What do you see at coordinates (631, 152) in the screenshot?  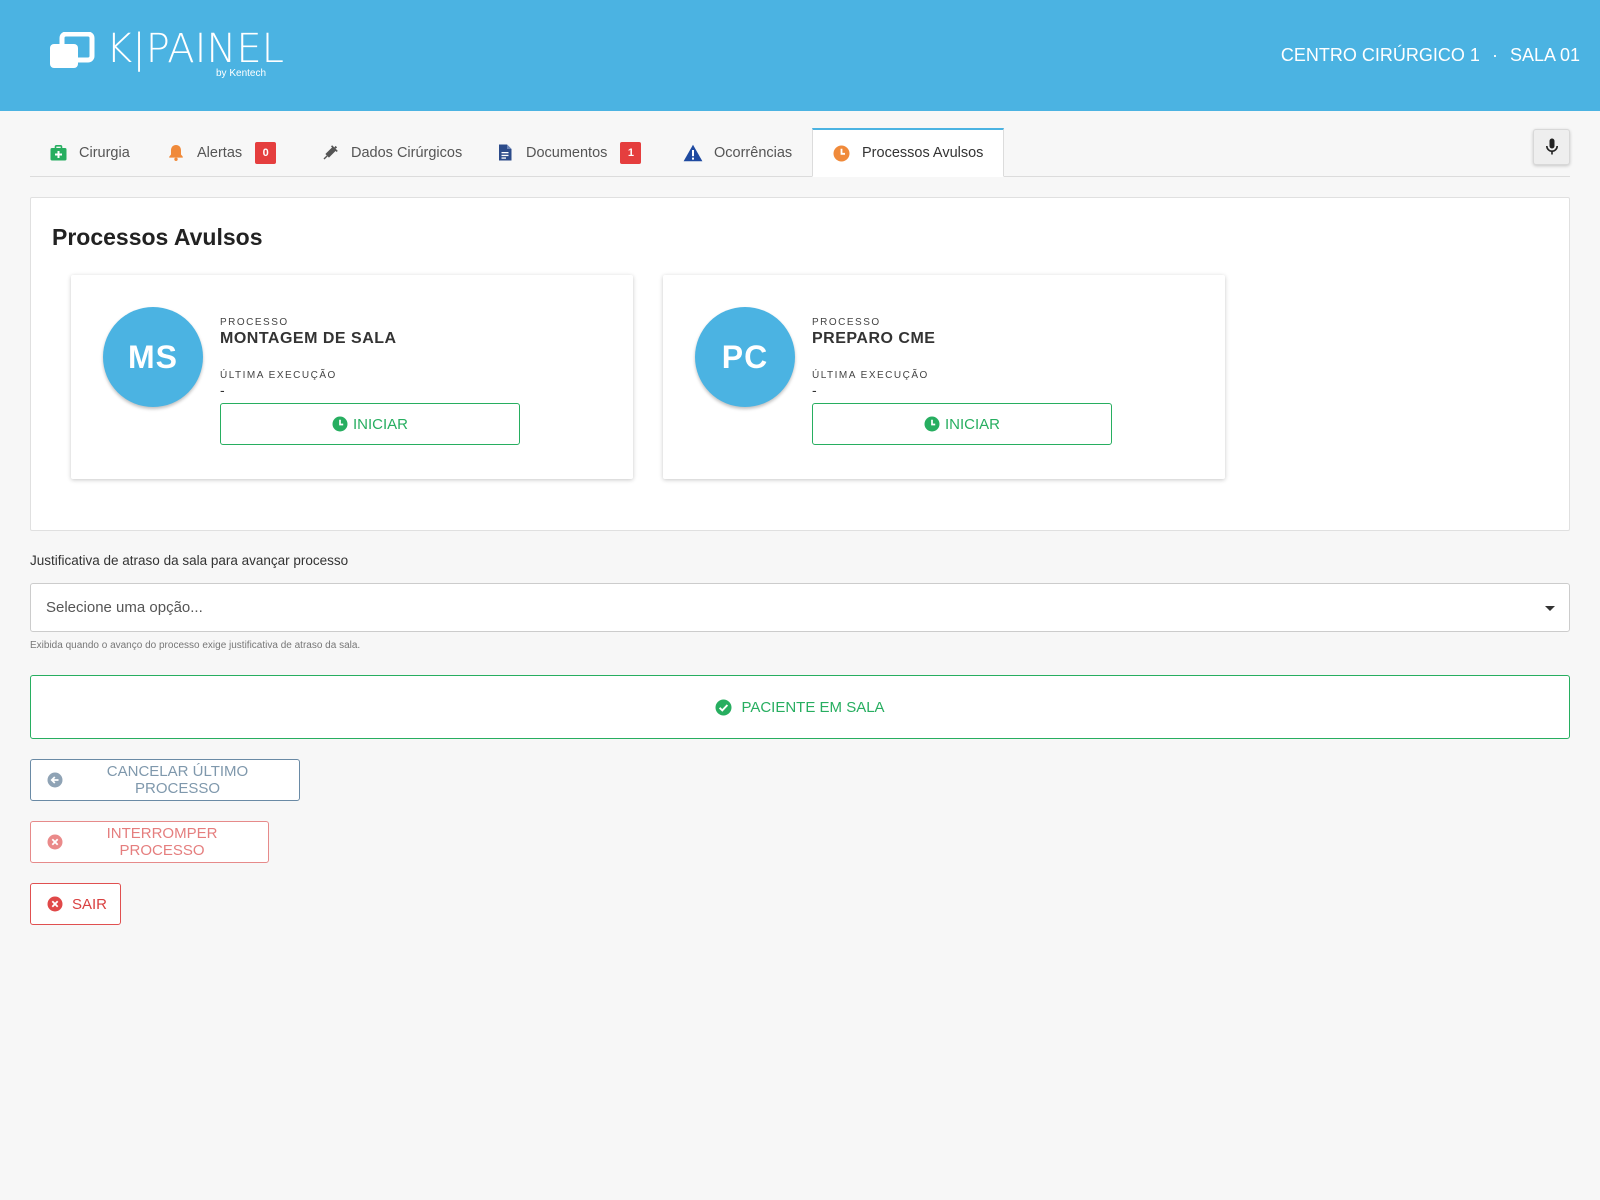 I see `documents-count-badge: 1` at bounding box center [631, 152].